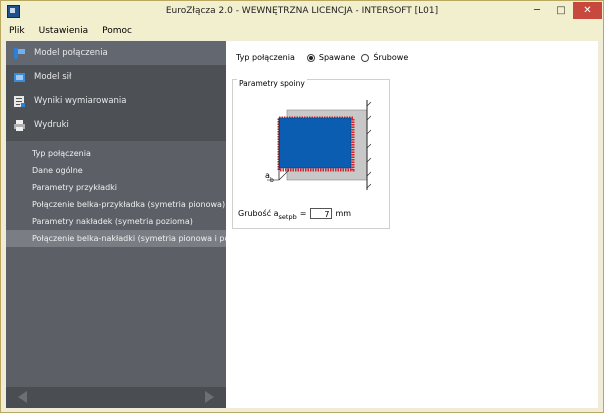  Describe the element at coordinates (19, 125) in the screenshot. I see `printer-icon` at that location.